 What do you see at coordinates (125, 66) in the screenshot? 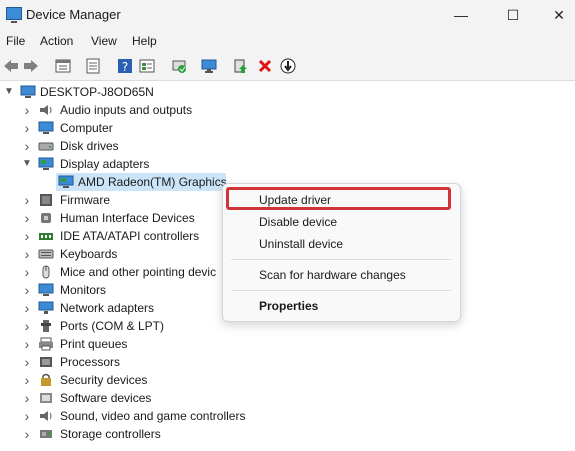
I see `help-icon: ?` at bounding box center [125, 66].